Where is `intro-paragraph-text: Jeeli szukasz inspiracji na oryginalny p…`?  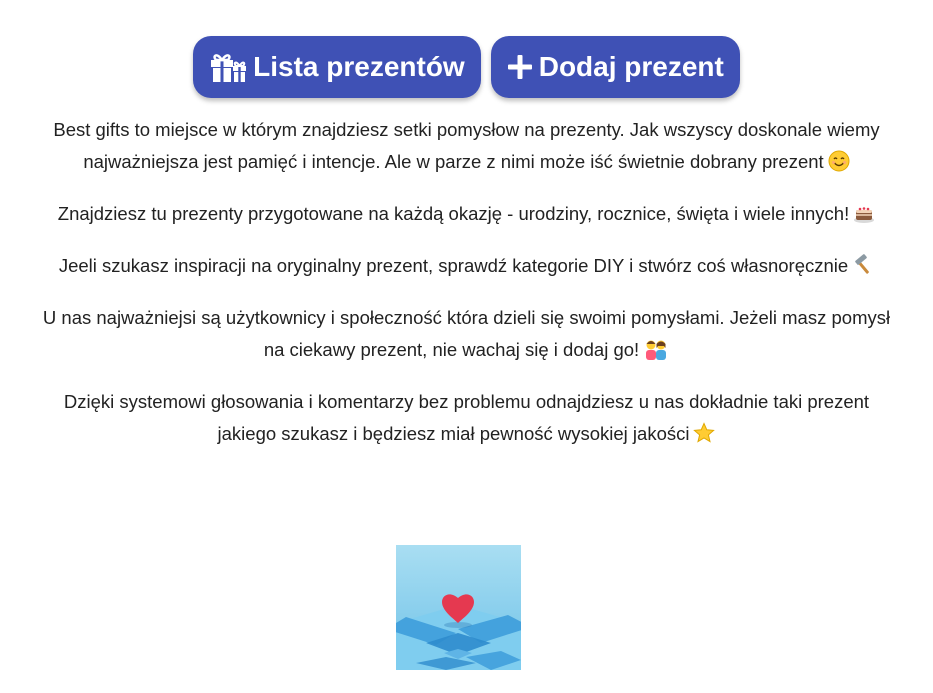
intro-paragraph-text: Jeeli szukasz inspiracji na oryginalny p… is located at coordinates (453, 265).